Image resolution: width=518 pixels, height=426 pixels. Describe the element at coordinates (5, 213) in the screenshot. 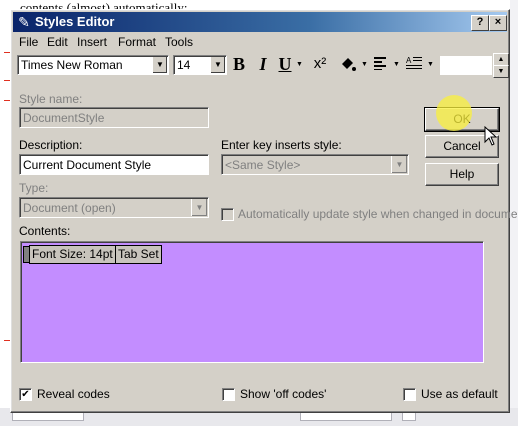

I see `background-margin` at that location.